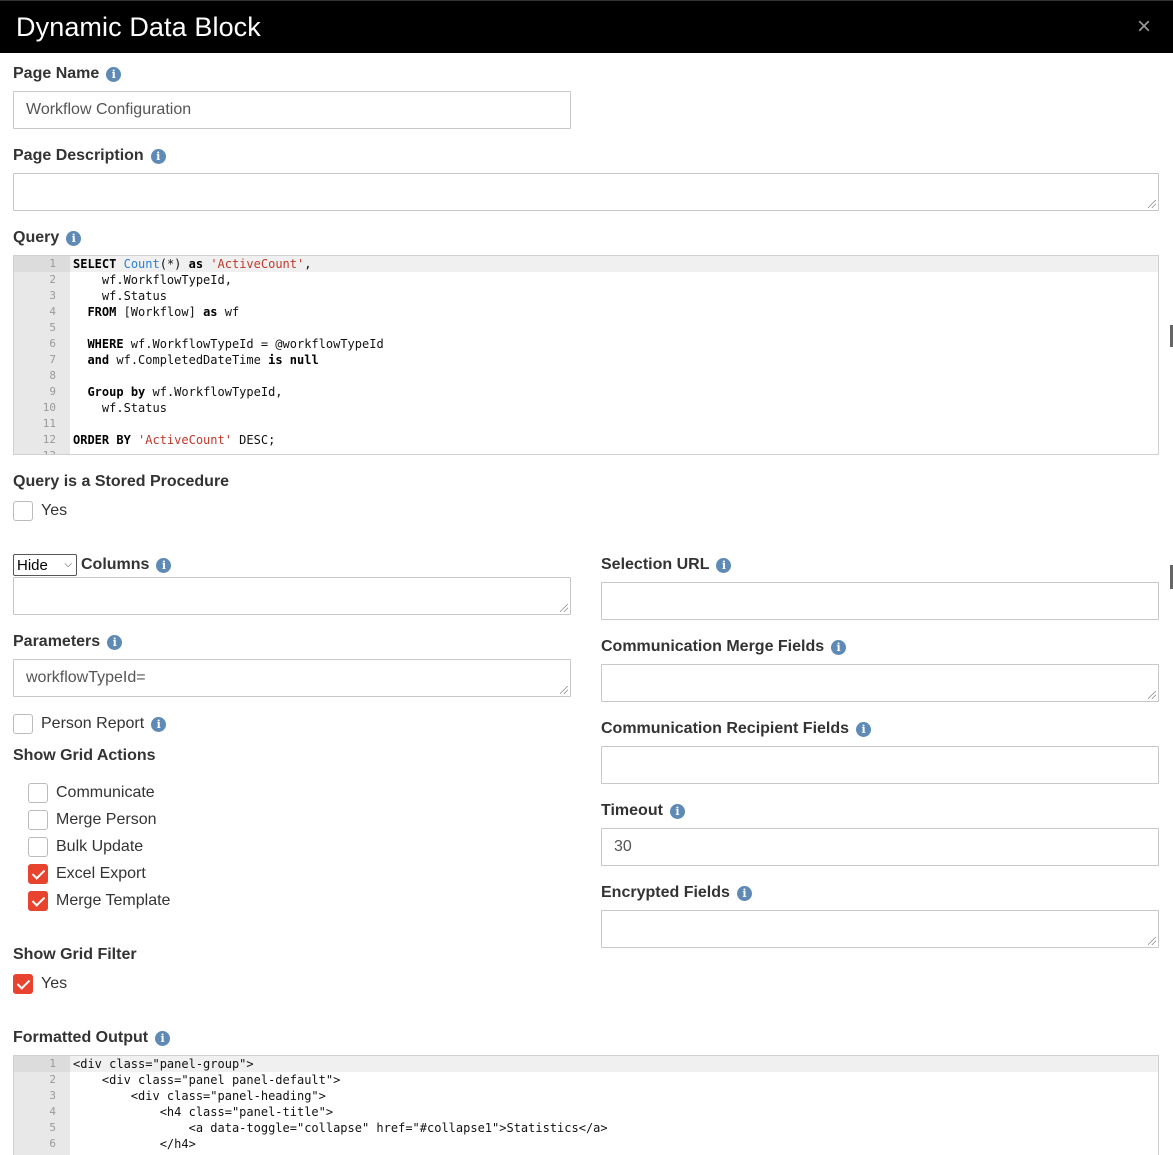 This screenshot has width=1173, height=1155. I want to click on merge-fields-textarea, so click(880, 683).